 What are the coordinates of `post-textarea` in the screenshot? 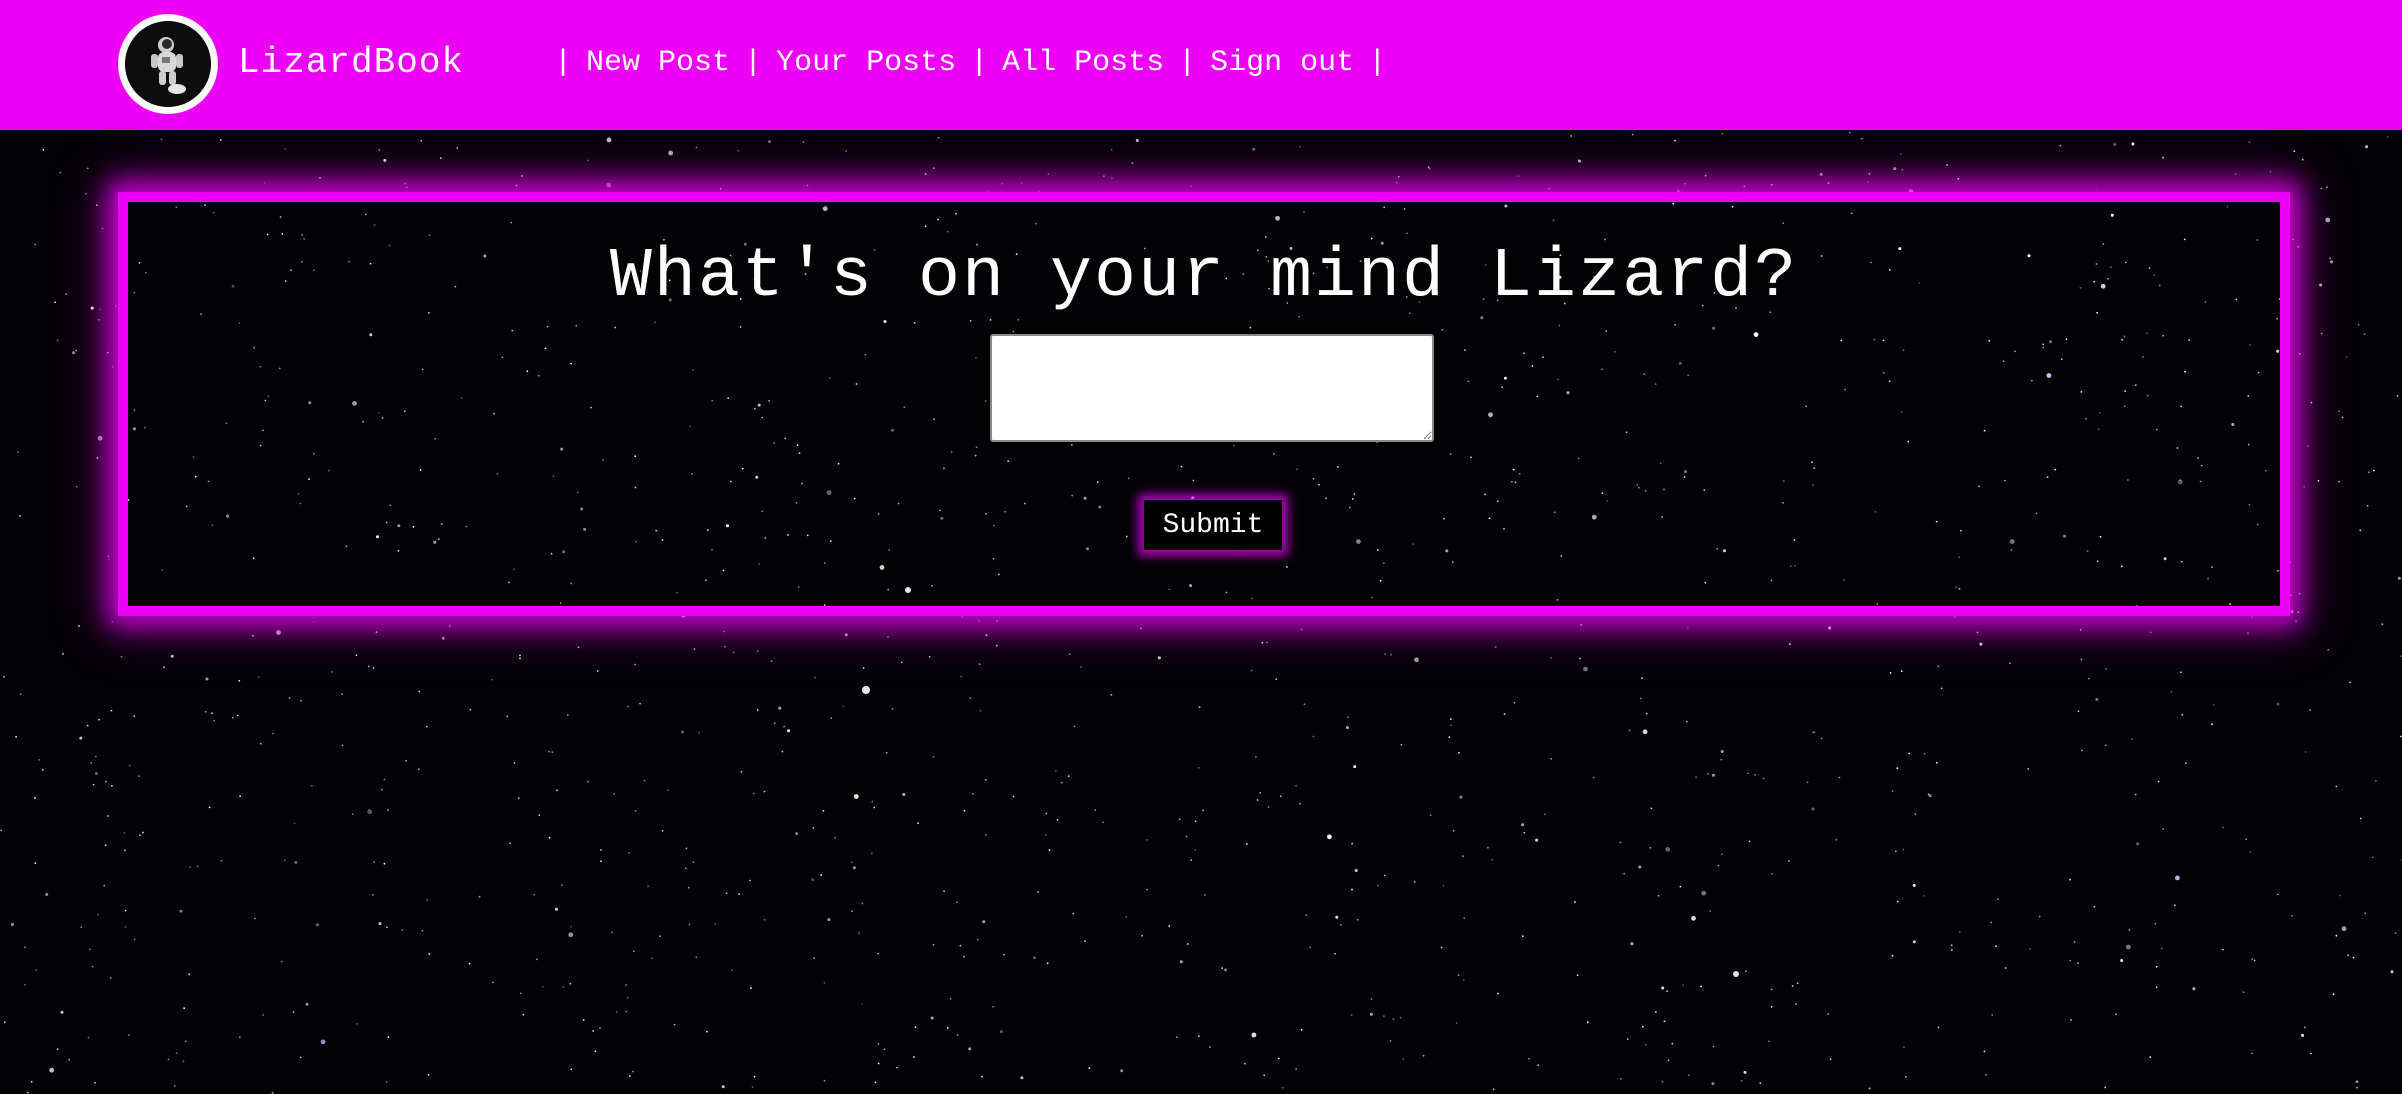 It's located at (1212, 388).